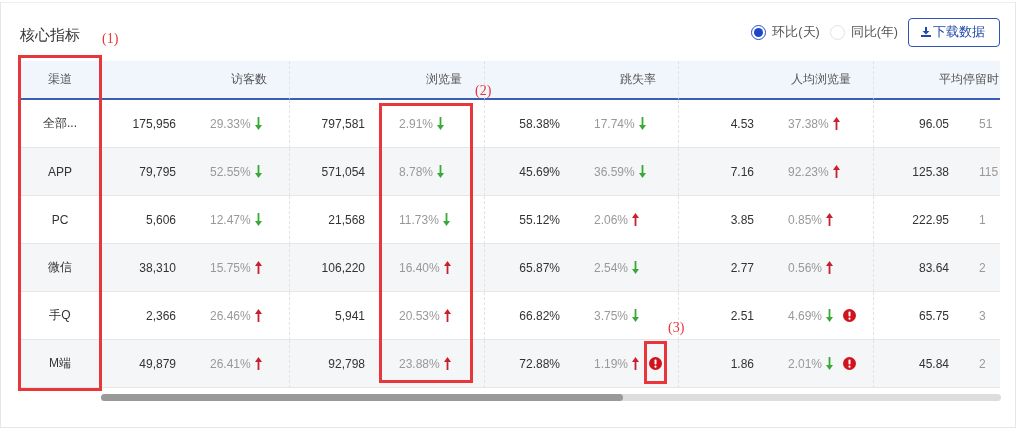  I want to click on annotation-box, so click(656, 362).